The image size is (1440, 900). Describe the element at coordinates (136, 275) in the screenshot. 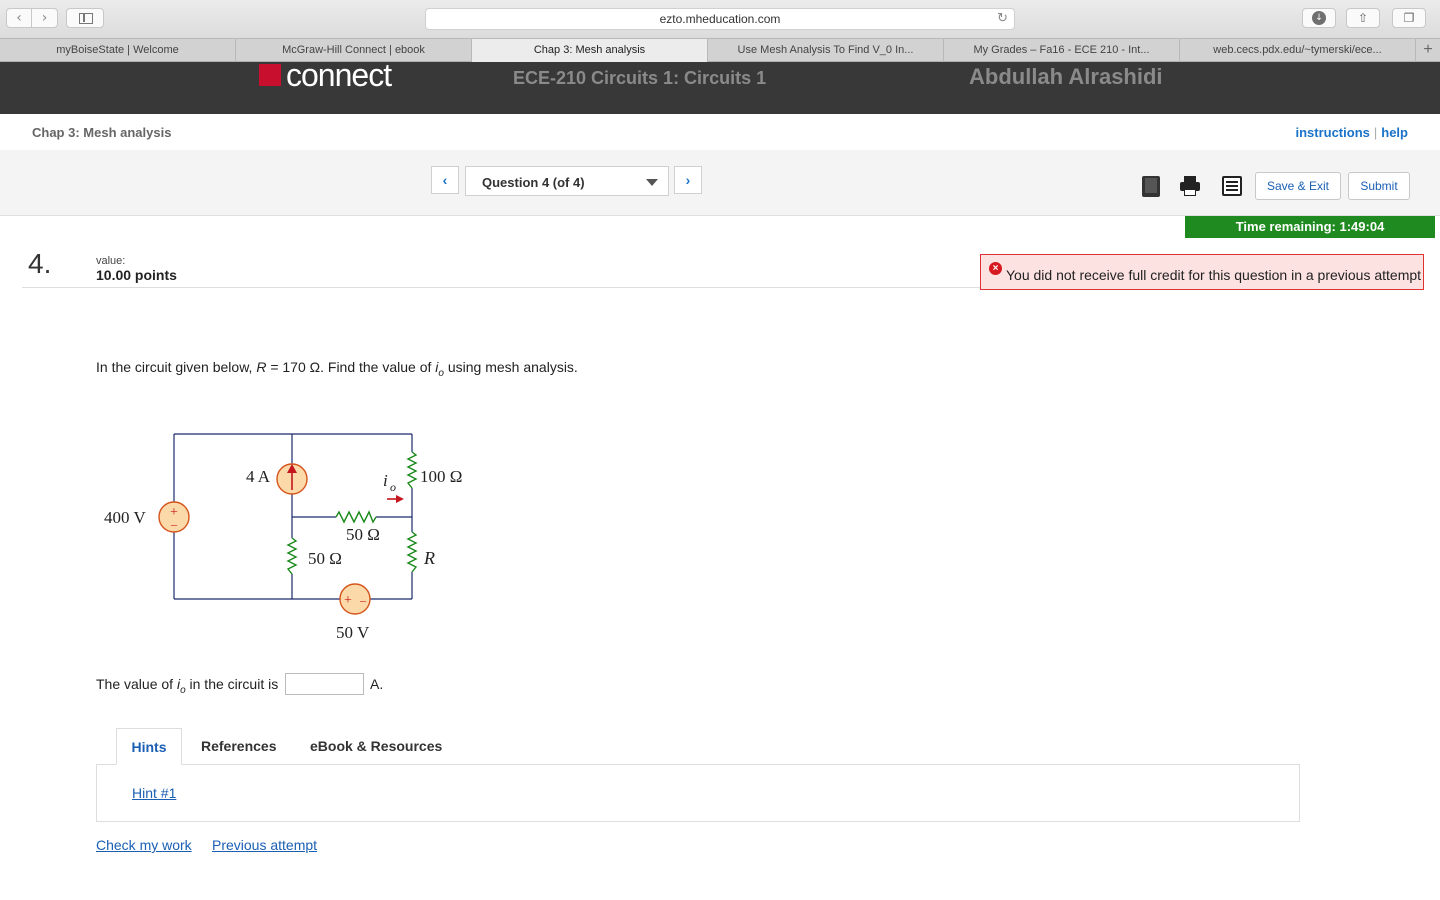

I see `question-points: 10.00 points` at that location.